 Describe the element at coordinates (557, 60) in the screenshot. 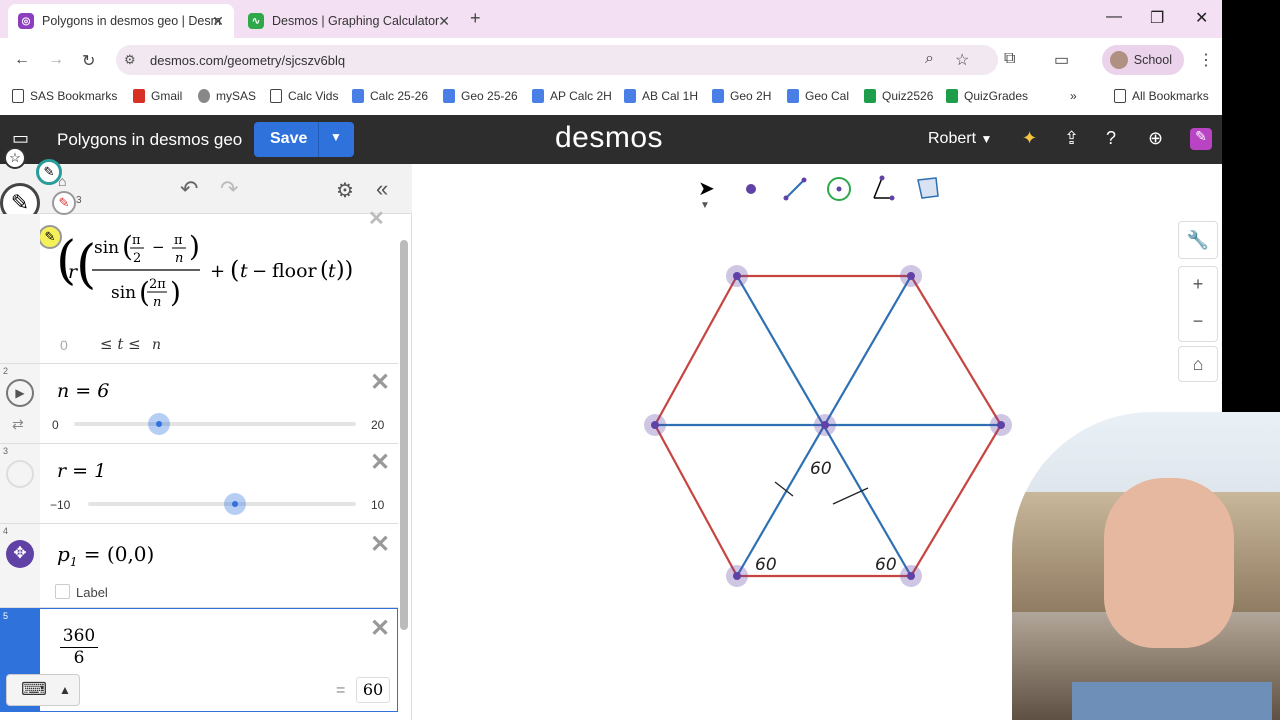

I see `url-field: desmos.com/geometry/sjcszv6blq` at that location.